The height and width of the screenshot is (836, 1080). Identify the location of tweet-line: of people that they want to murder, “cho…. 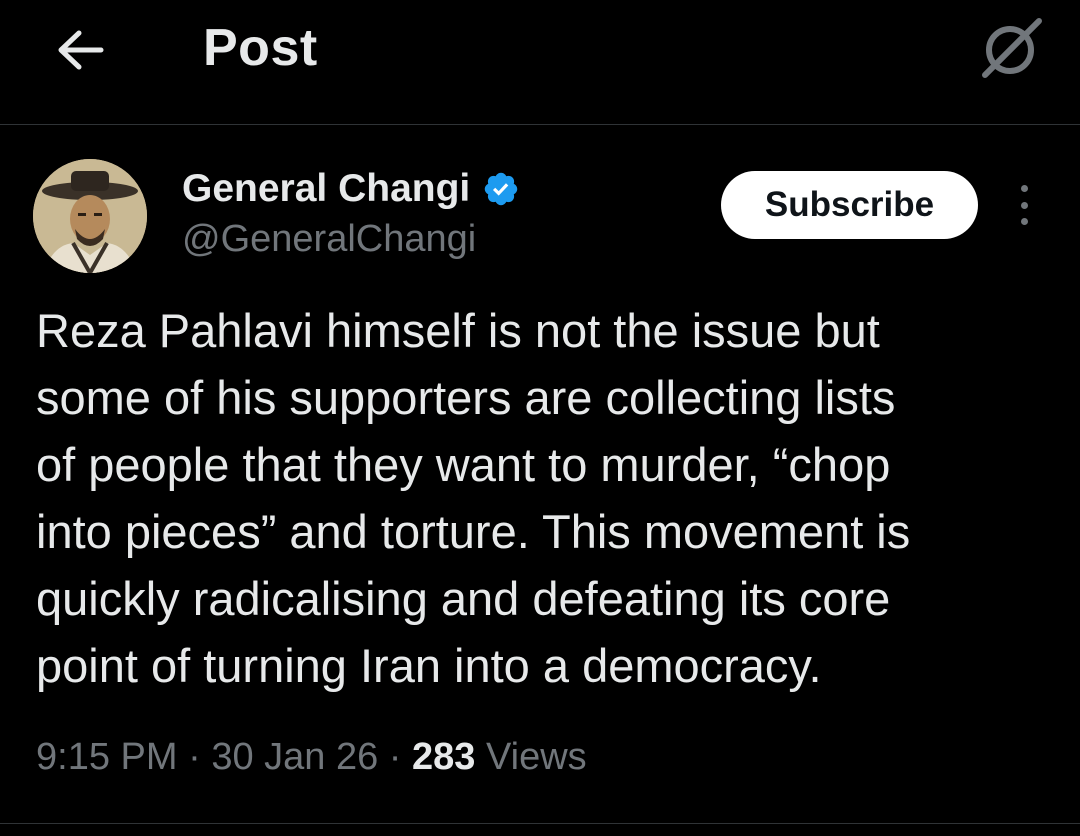
(463, 464).